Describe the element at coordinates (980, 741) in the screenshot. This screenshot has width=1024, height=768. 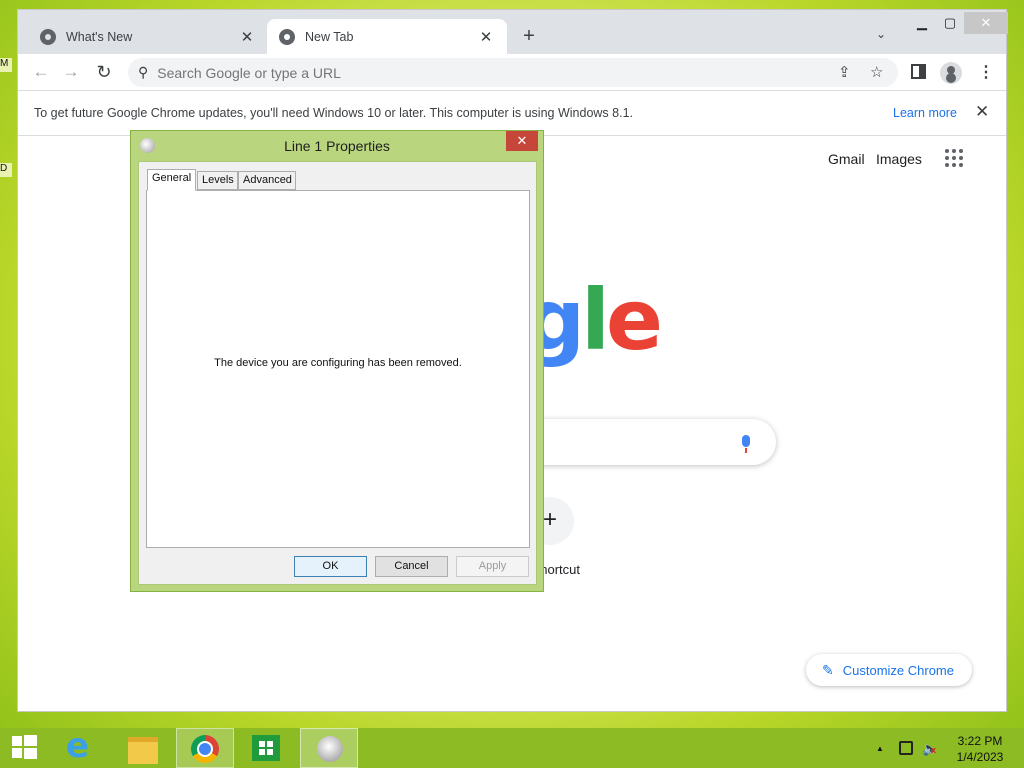
I see `clock-time: 3:22 PM` at that location.